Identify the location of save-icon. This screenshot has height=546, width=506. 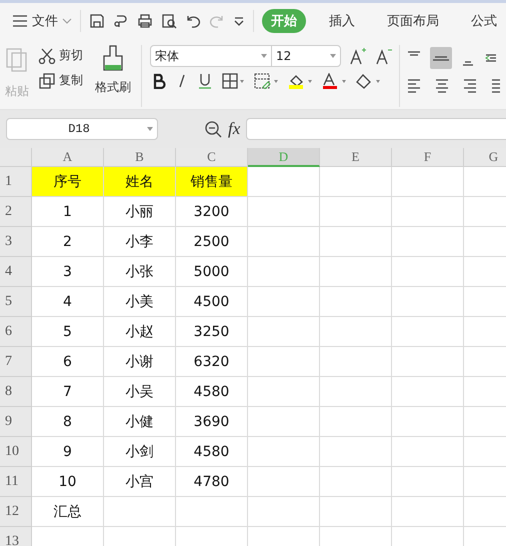
(97, 20).